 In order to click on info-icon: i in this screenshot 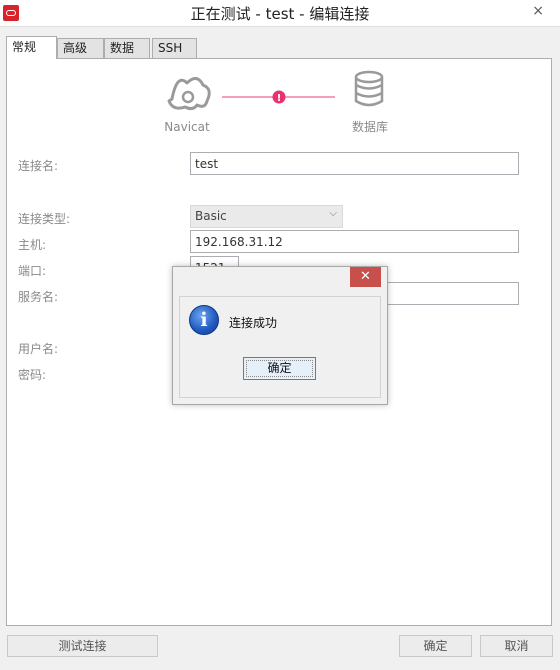, I will do `click(204, 320)`.